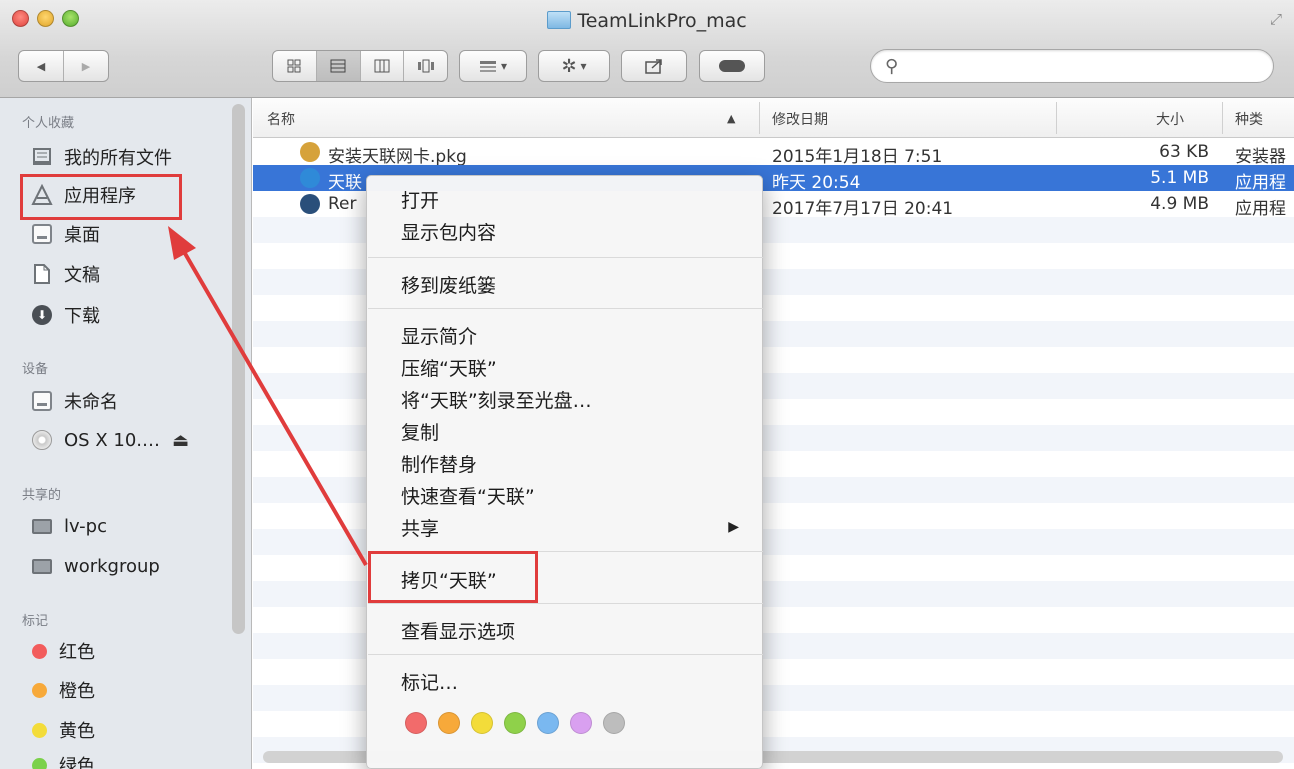 The image size is (1294, 769). What do you see at coordinates (345, 183) in the screenshot?
I see `file-name-cell: 天联` at bounding box center [345, 183].